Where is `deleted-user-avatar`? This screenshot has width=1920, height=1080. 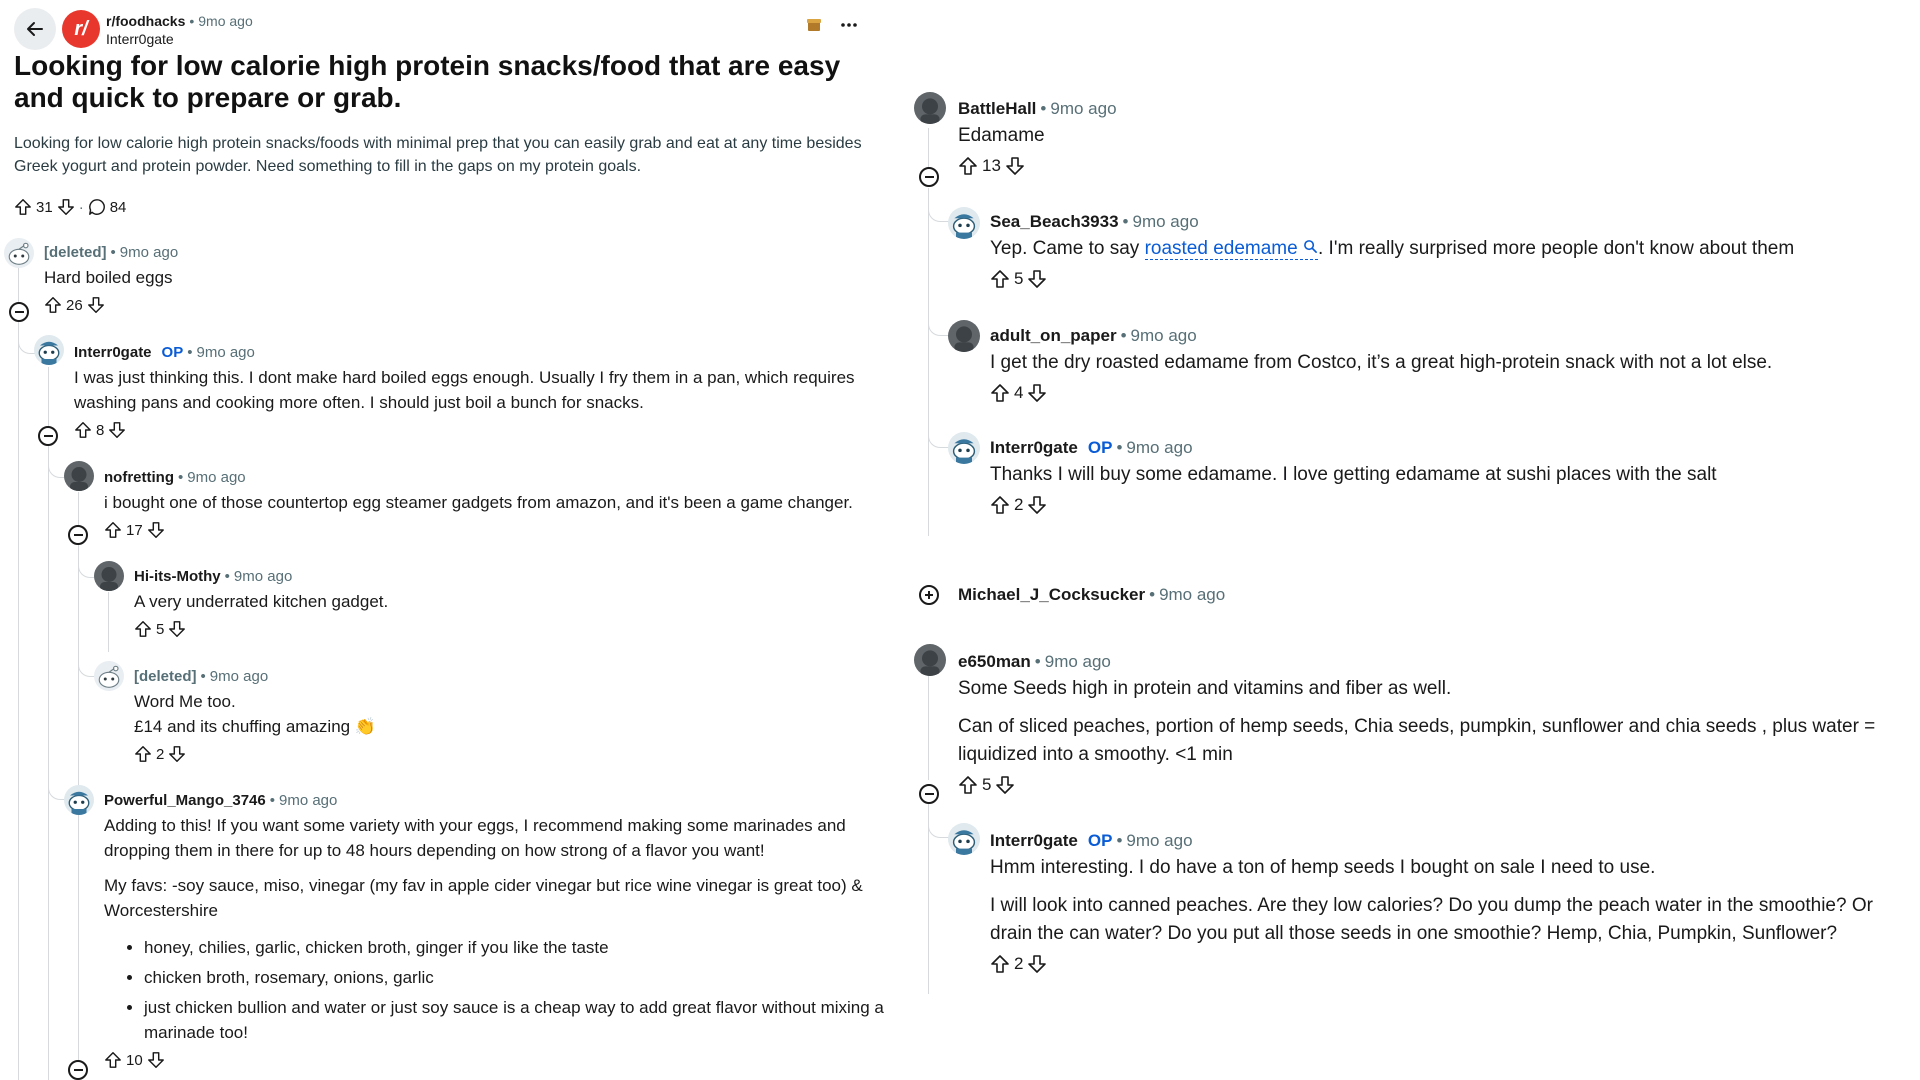 deleted-user-avatar is located at coordinates (19, 253).